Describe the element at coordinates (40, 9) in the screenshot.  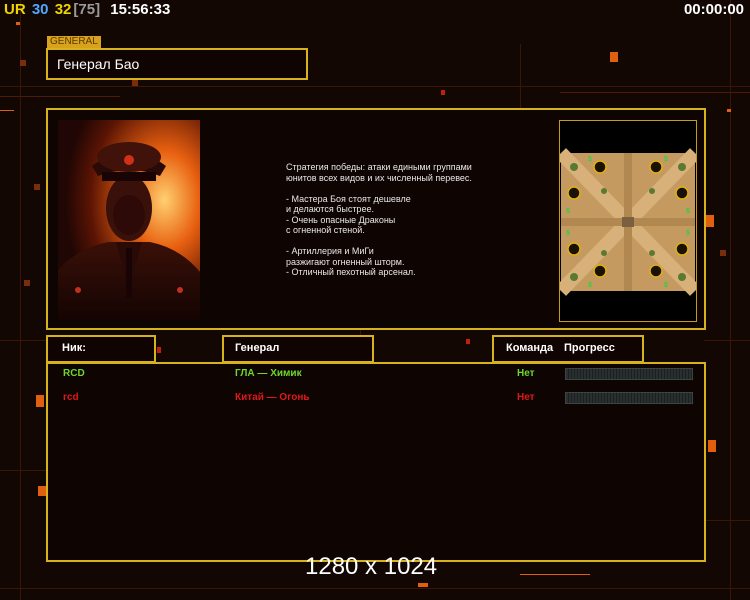
I see `hud-stat-1: 30` at that location.